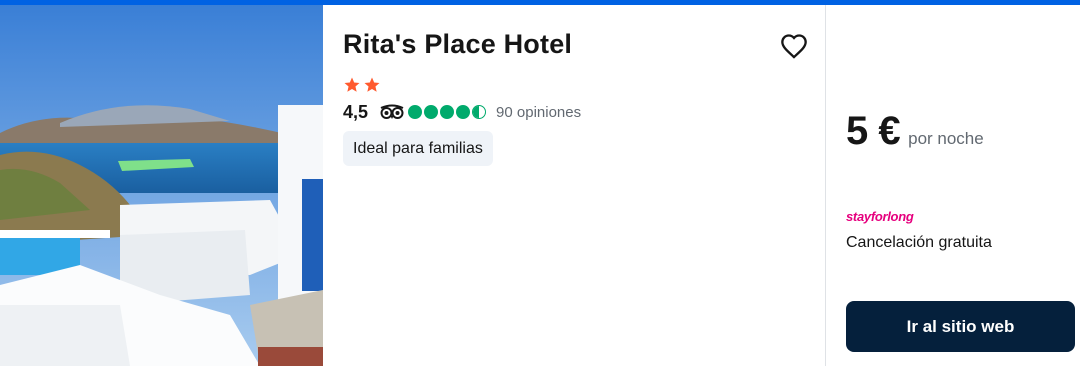  I want to click on free-cancellation-label: Cancelación gratuita, so click(919, 242).